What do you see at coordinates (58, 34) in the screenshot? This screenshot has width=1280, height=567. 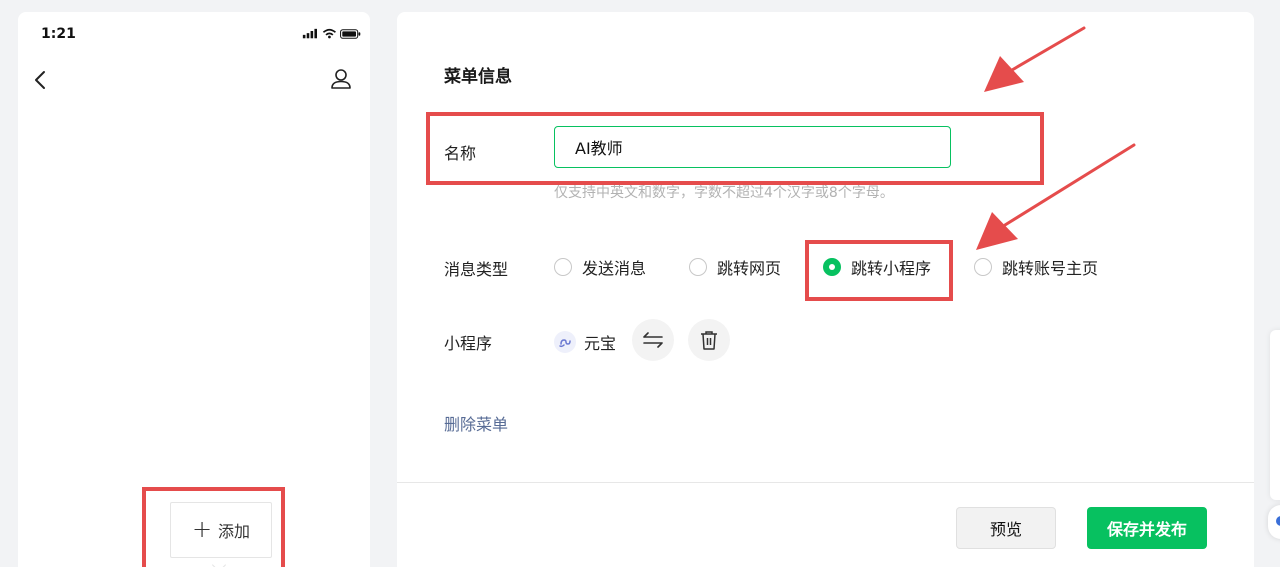 I see `status-time: 1:21` at bounding box center [58, 34].